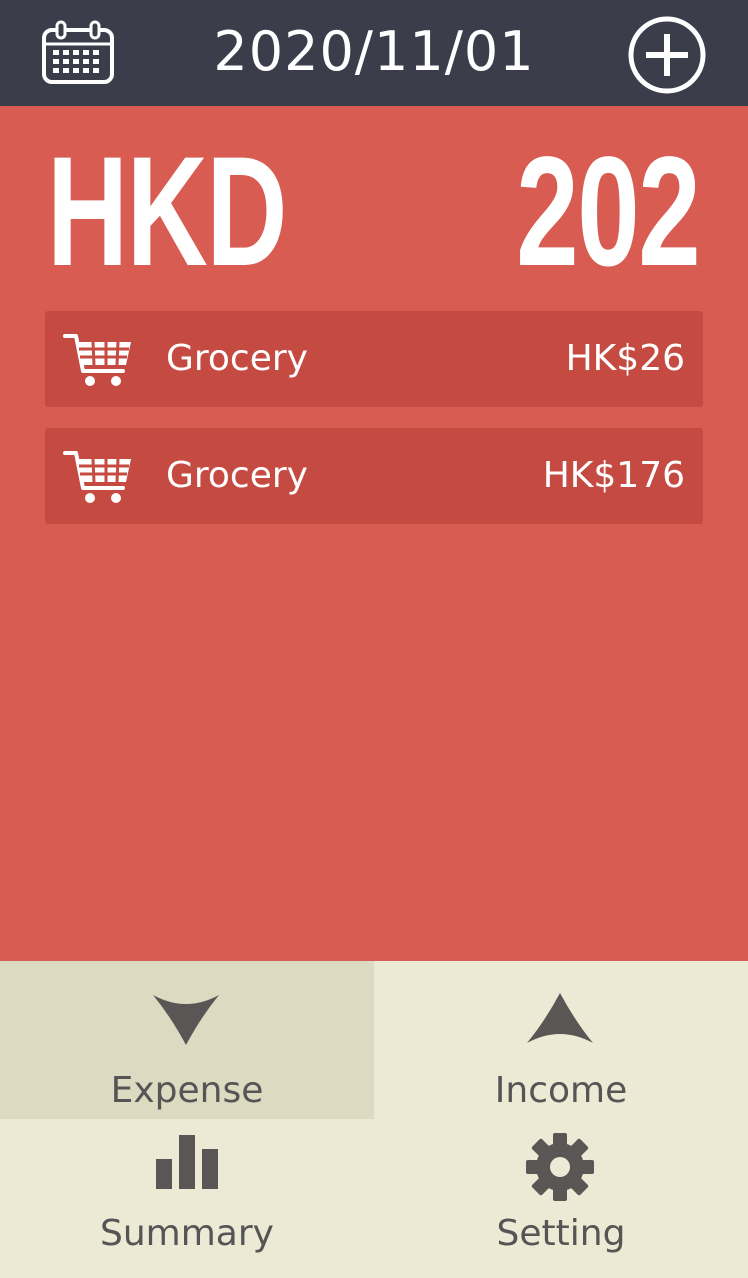 The width and height of the screenshot is (748, 1278). I want to click on chevron-down-icon, so click(186, 1020).